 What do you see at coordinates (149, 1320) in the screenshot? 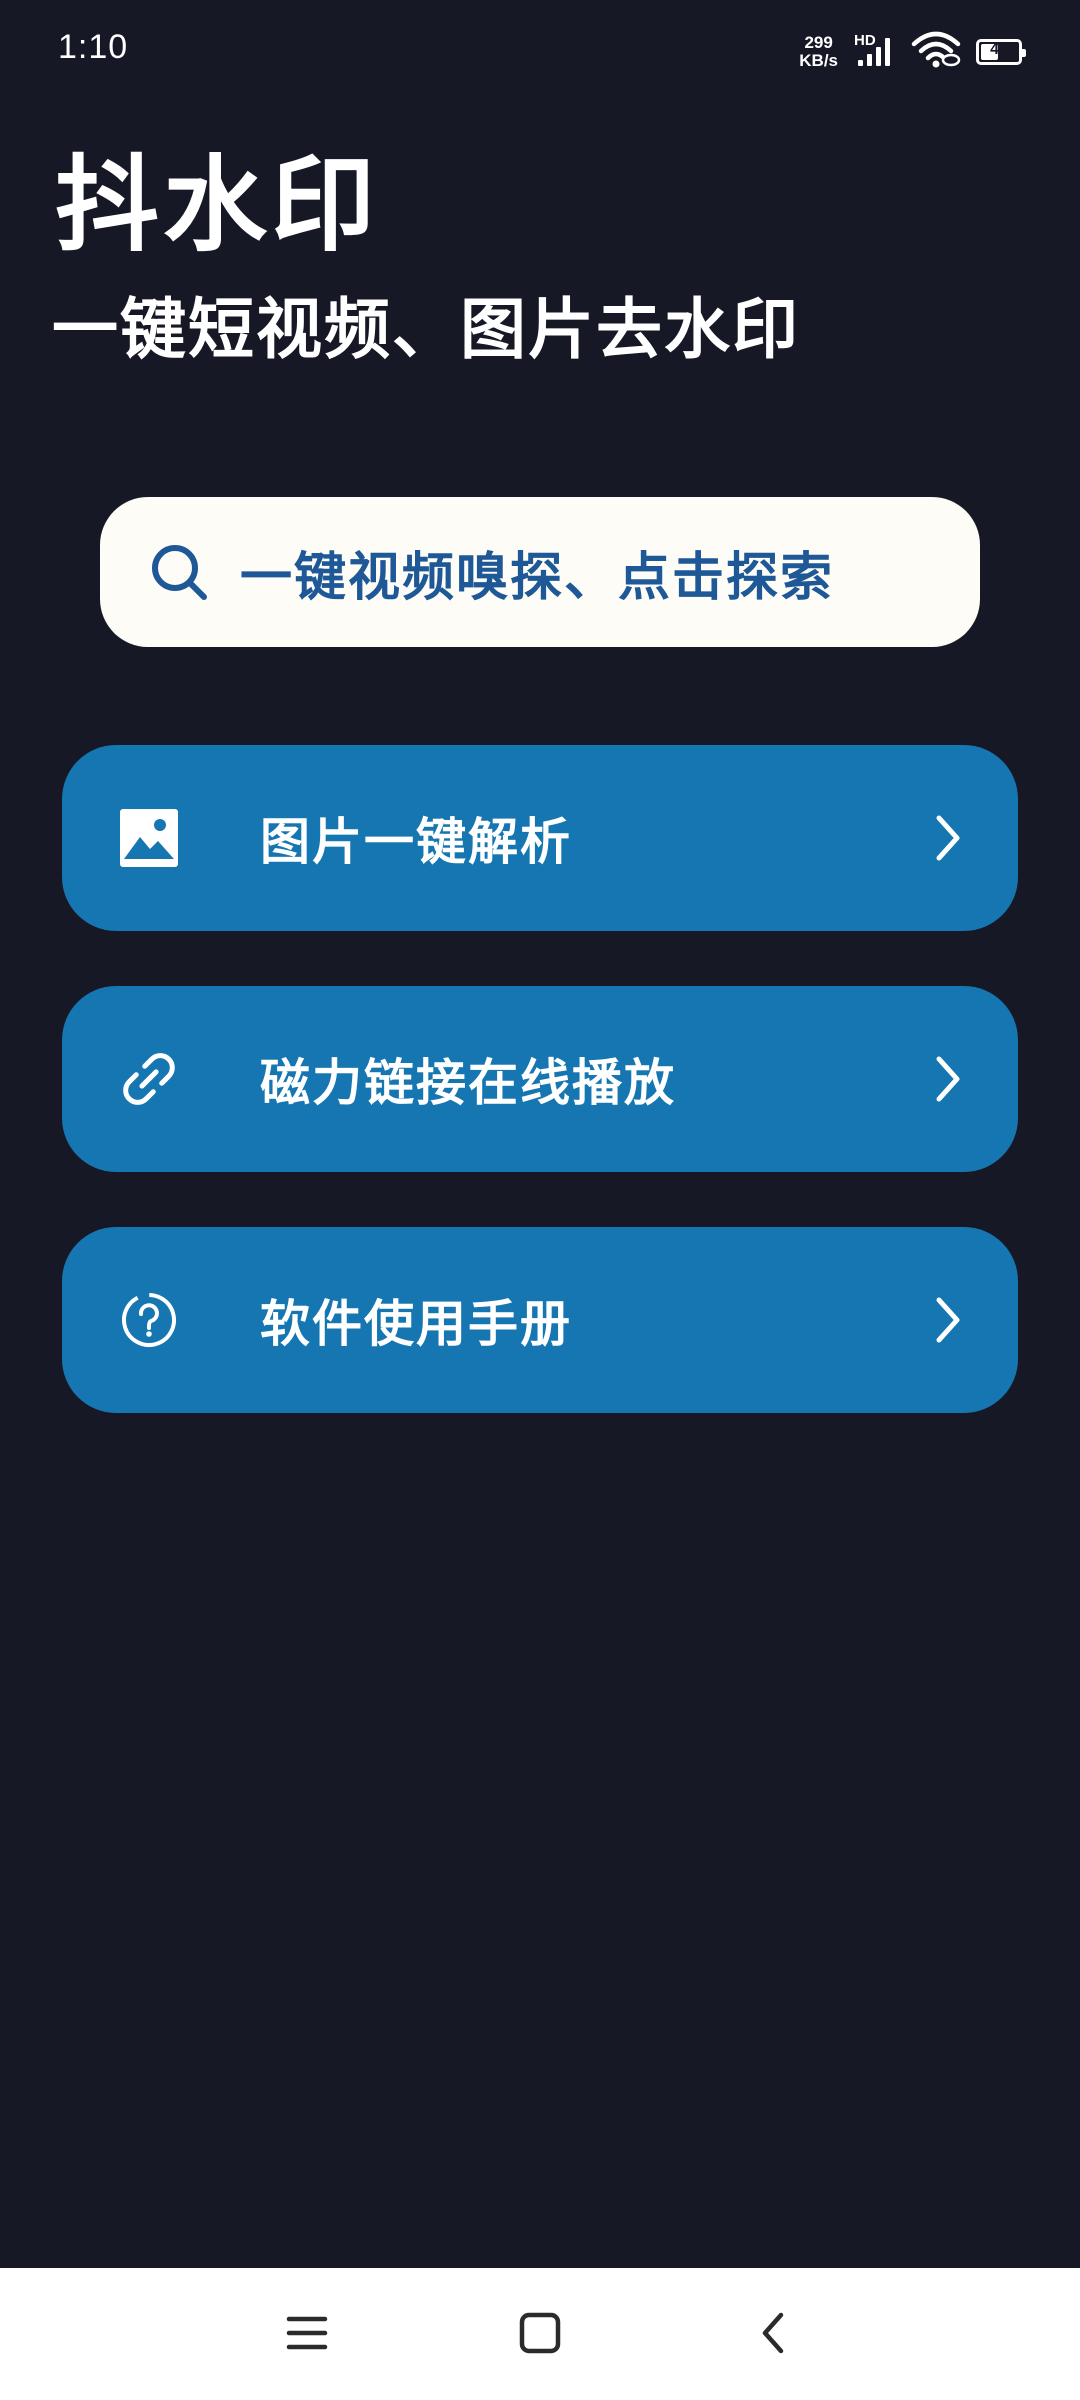
I see `help-circle-icon` at bounding box center [149, 1320].